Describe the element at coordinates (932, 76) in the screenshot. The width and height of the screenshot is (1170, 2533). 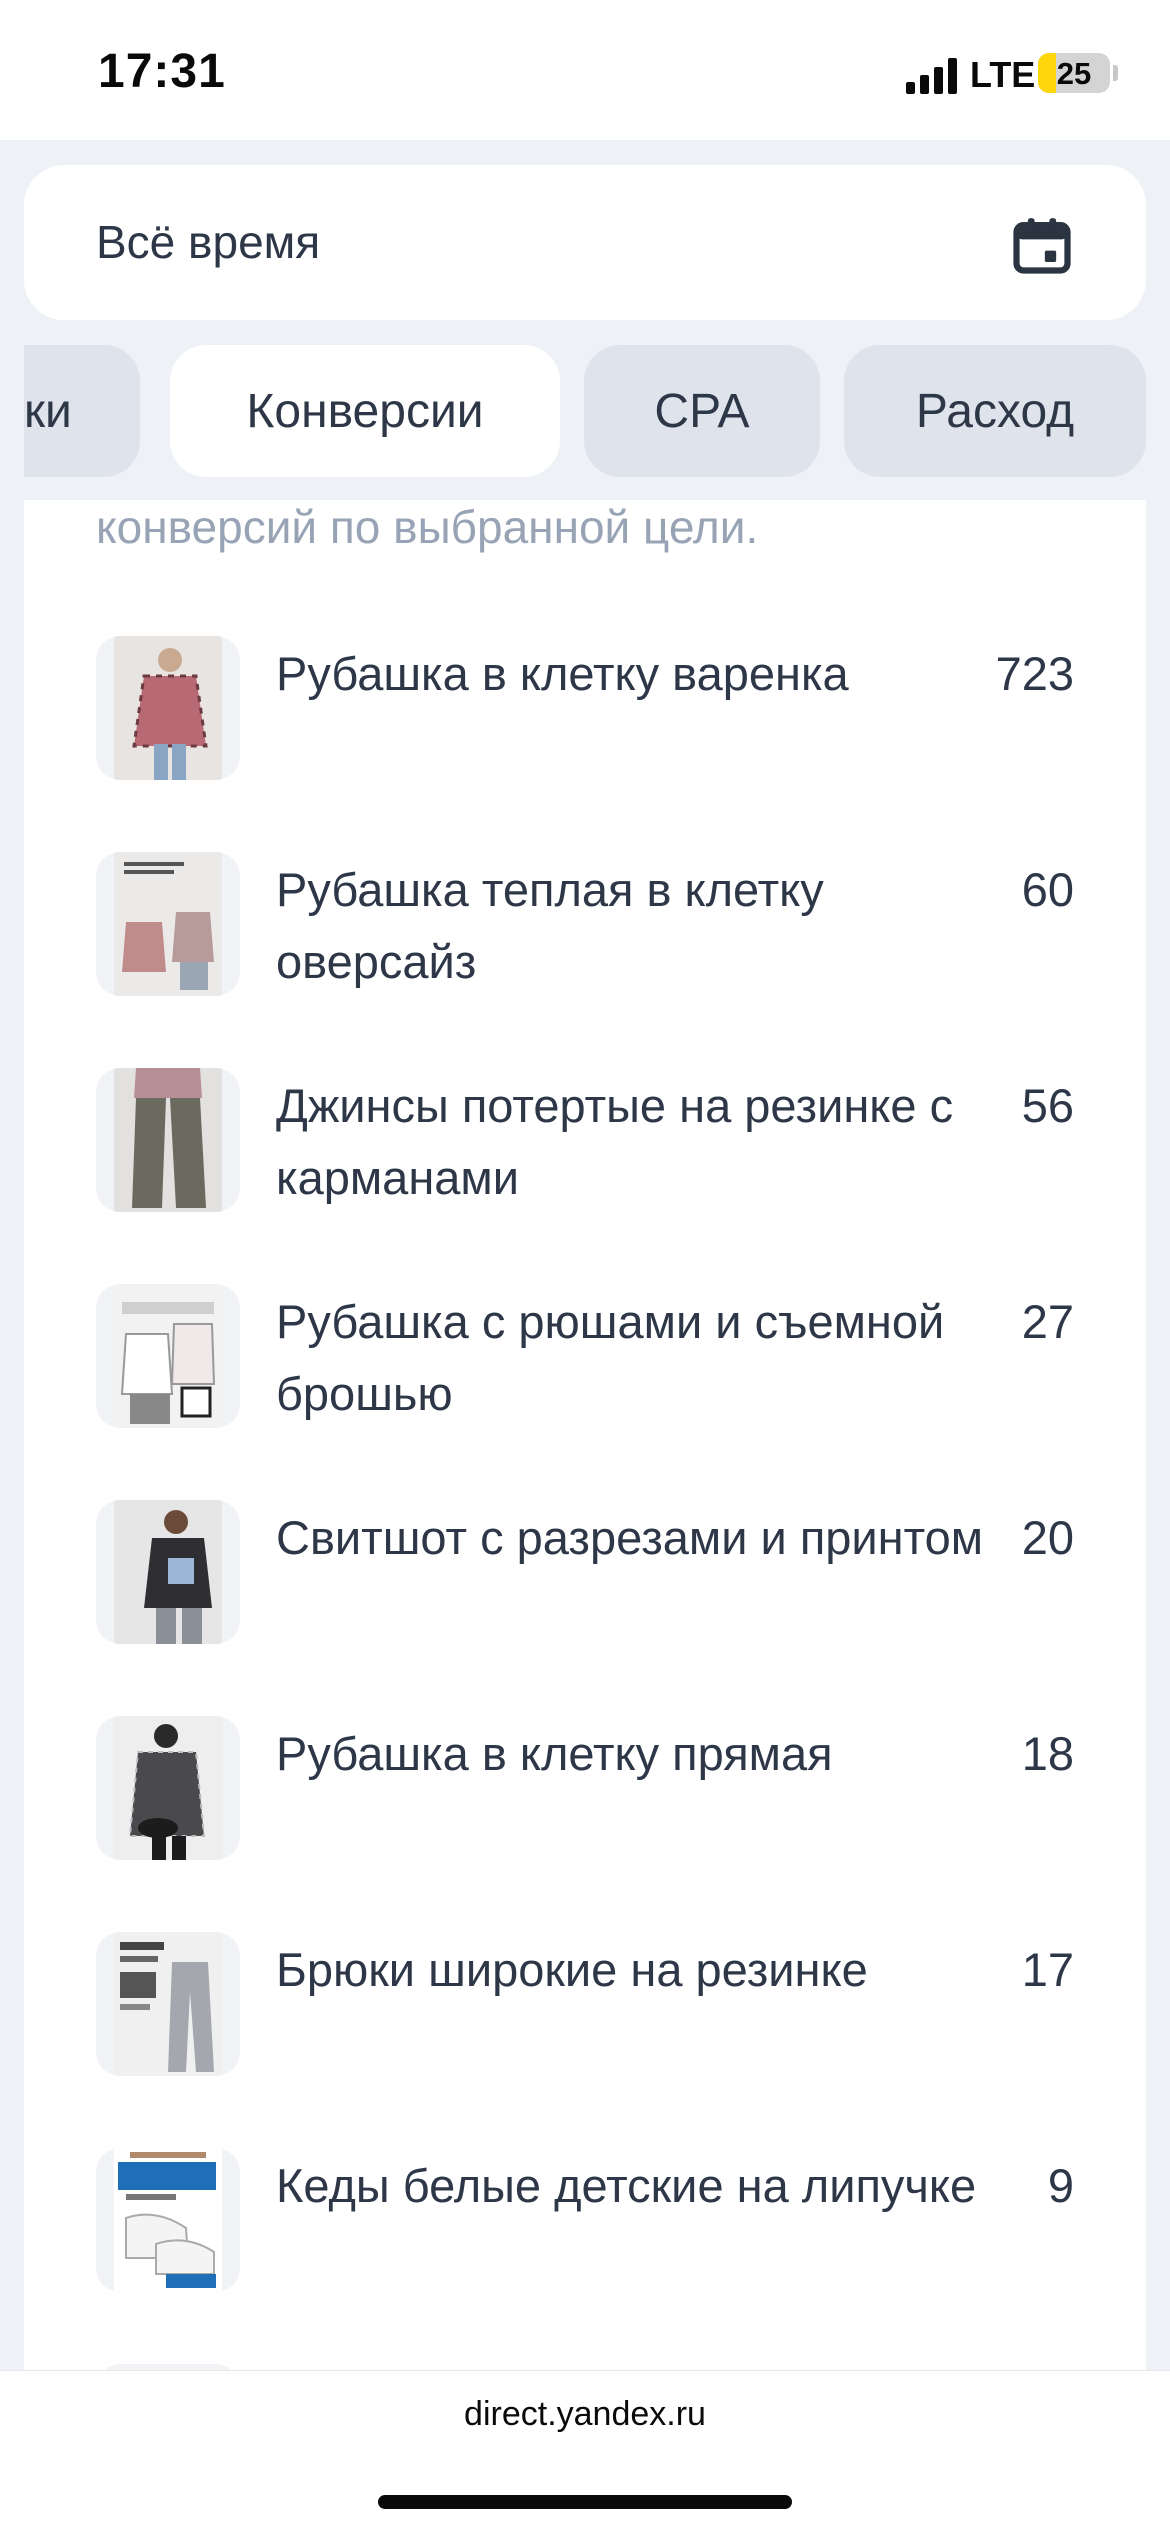
I see `cellular-signal-icon` at that location.